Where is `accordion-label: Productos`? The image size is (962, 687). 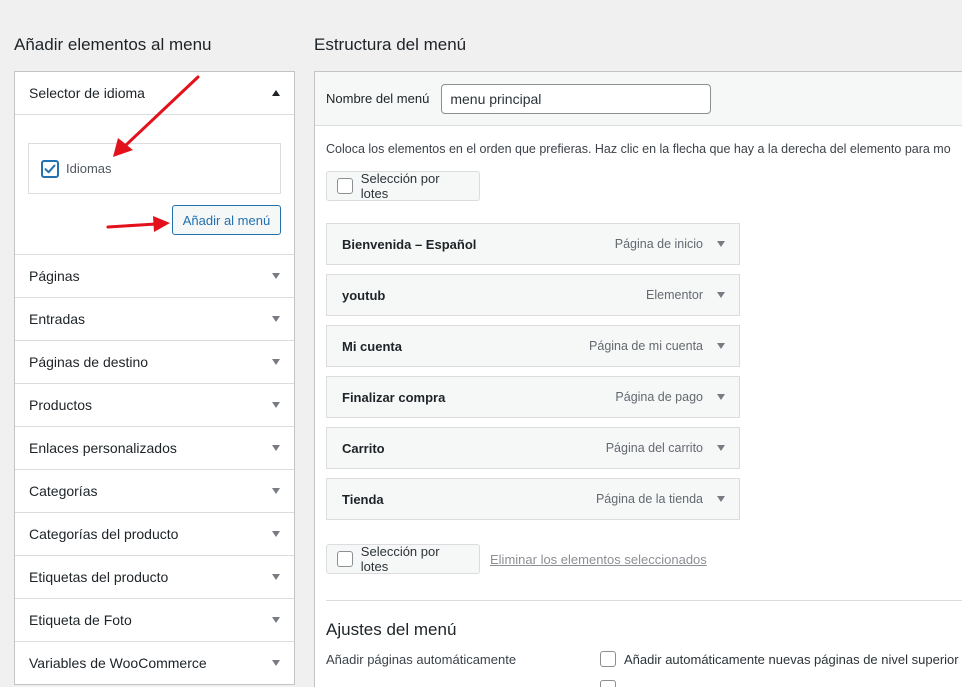 accordion-label: Productos is located at coordinates (61, 405).